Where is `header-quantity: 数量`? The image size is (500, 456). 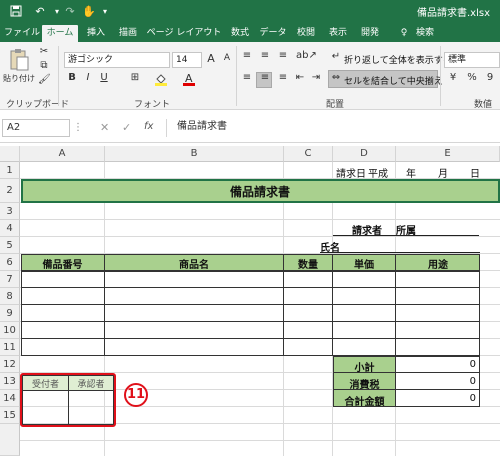 header-quantity: 数量 is located at coordinates (308, 265).